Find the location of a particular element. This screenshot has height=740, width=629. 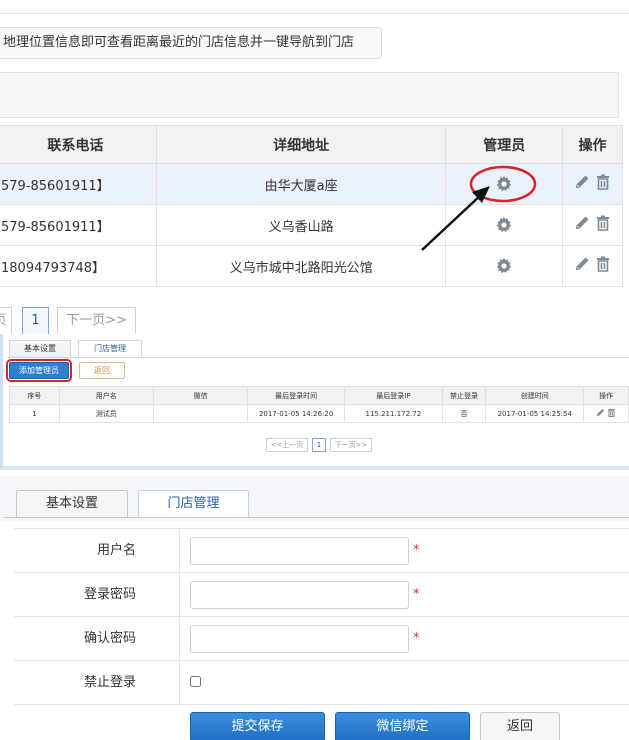

cell-last-login-ip: 115.211.172.72 is located at coordinates (393, 413).